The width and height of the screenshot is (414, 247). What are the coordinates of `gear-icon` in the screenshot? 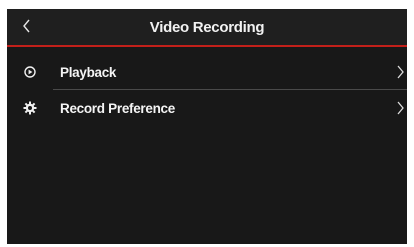 It's located at (30, 108).